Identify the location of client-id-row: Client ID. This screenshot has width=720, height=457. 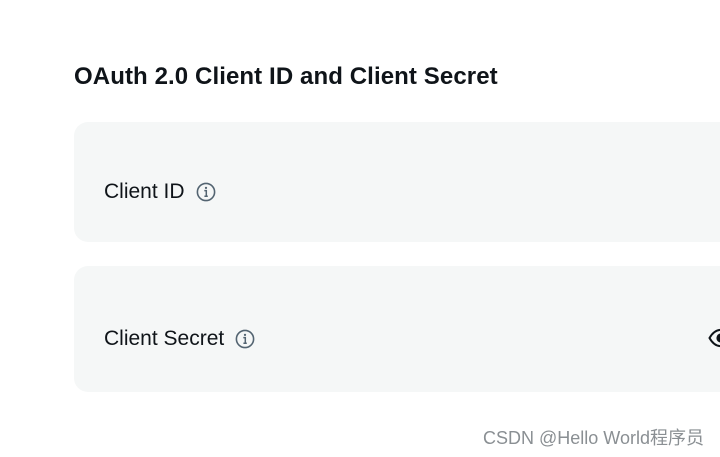
(160, 192).